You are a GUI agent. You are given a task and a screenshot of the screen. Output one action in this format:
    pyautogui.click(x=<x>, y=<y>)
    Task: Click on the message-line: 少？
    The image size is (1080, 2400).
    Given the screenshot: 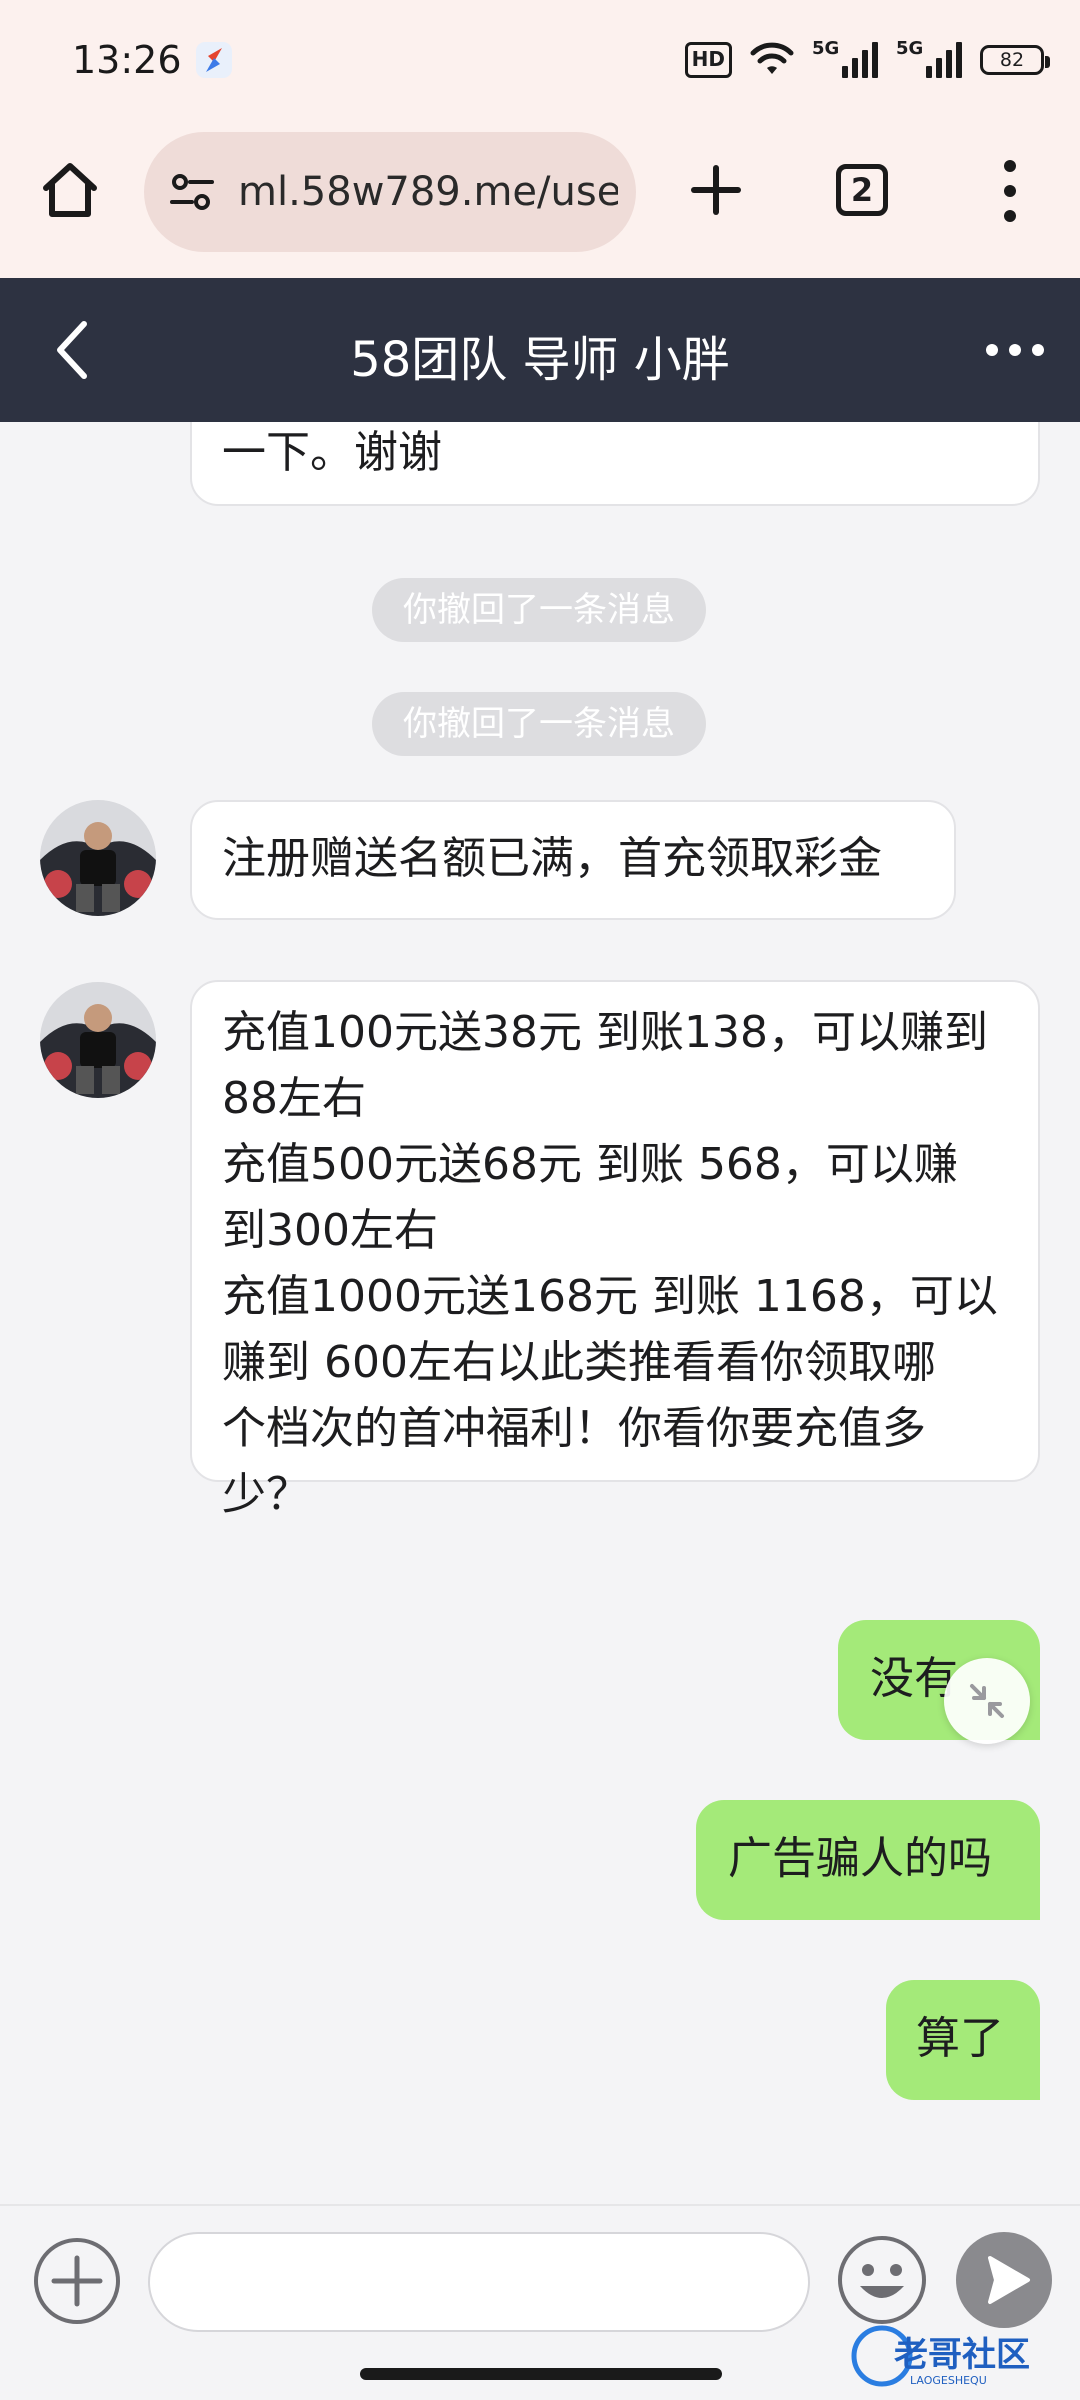 What is the action you would take?
    pyautogui.click(x=266, y=1494)
    